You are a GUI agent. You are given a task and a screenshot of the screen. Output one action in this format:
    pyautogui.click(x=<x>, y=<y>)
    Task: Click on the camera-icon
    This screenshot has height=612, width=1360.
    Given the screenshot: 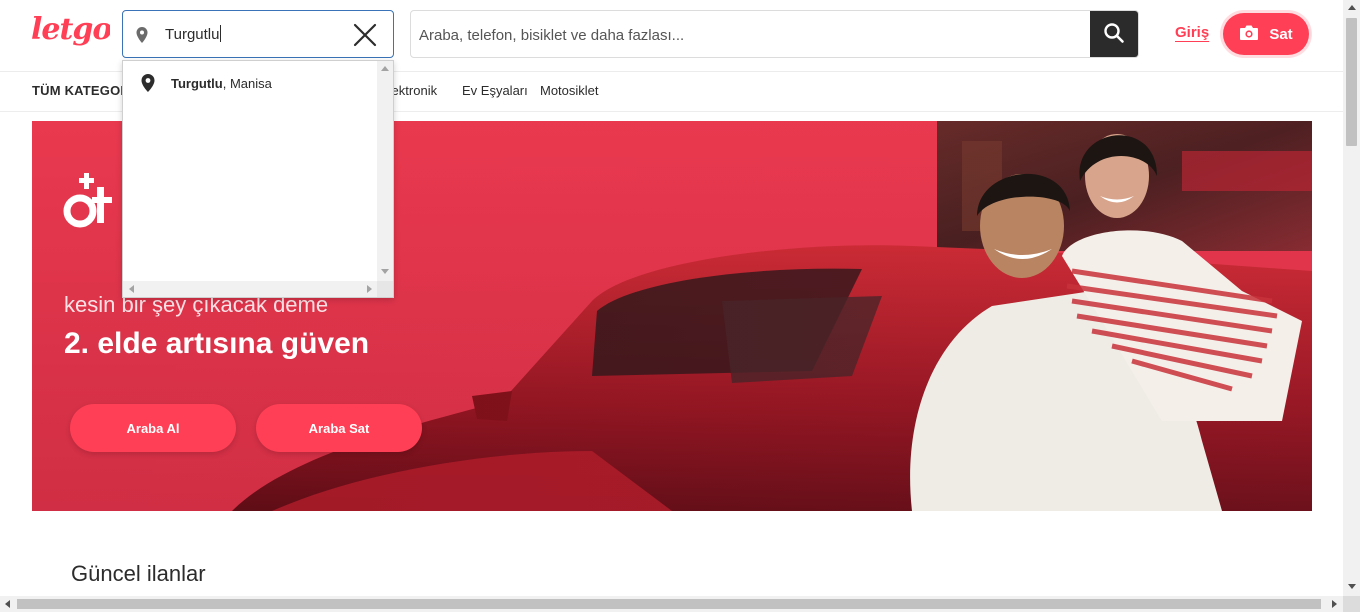 What is the action you would take?
    pyautogui.click(x=1249, y=34)
    